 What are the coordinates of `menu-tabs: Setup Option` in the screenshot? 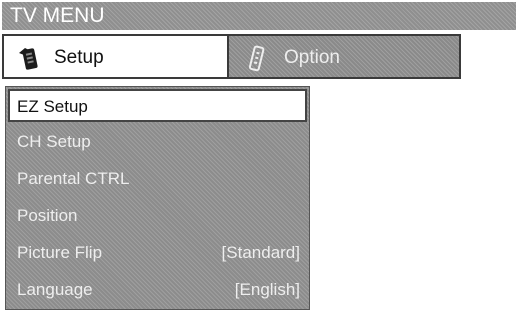 It's located at (231, 56).